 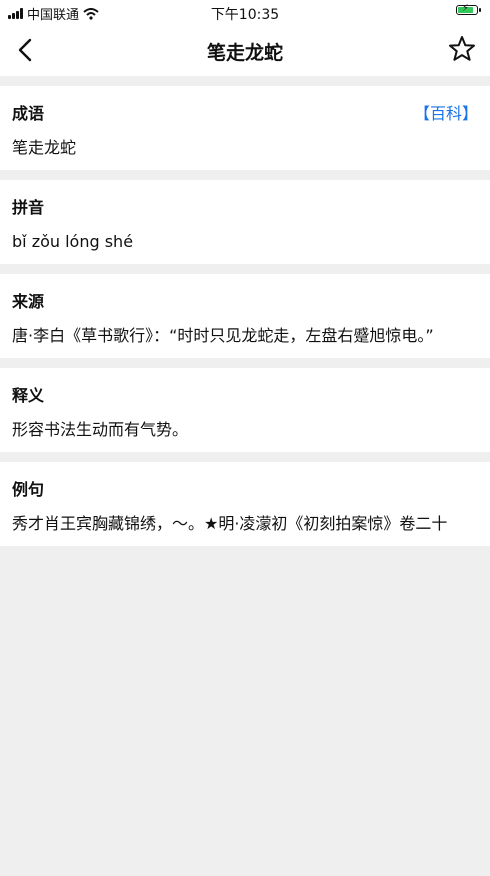 I want to click on status-bar: 中国联通 下午10:35 ⚡, so click(x=245, y=12).